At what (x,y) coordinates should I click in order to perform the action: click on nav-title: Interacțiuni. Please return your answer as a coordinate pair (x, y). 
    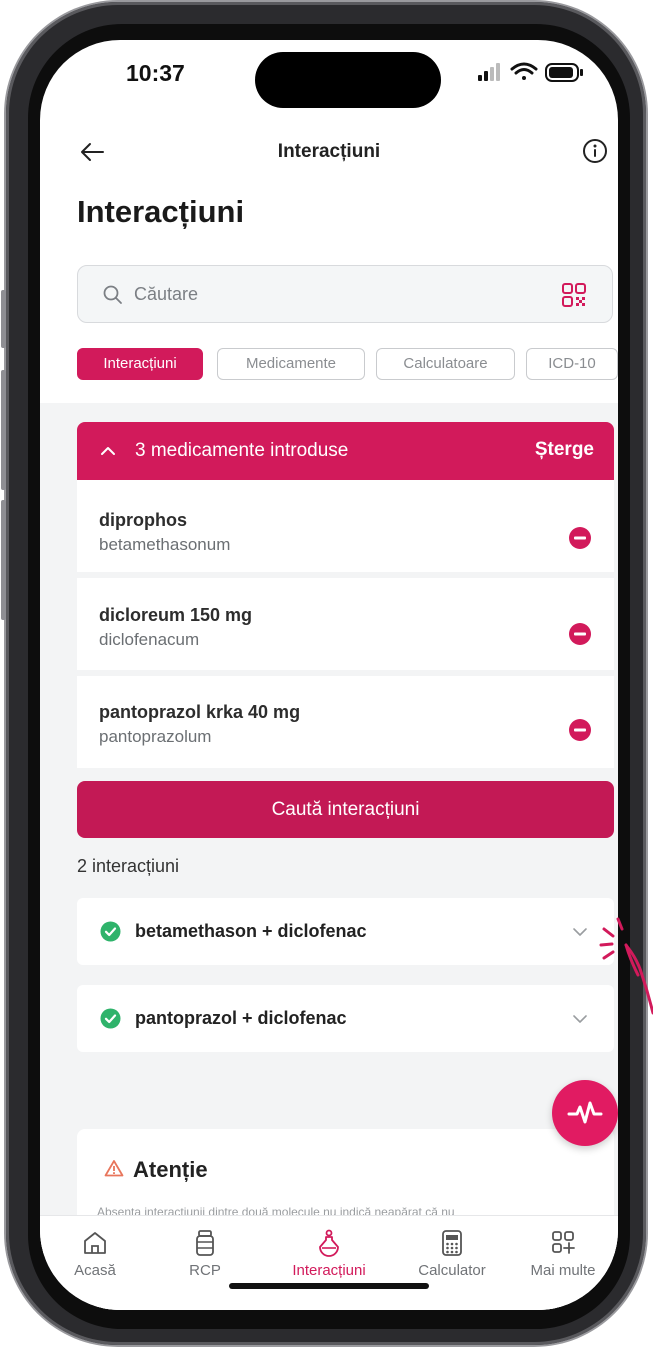
    Looking at the image, I should click on (329, 151).